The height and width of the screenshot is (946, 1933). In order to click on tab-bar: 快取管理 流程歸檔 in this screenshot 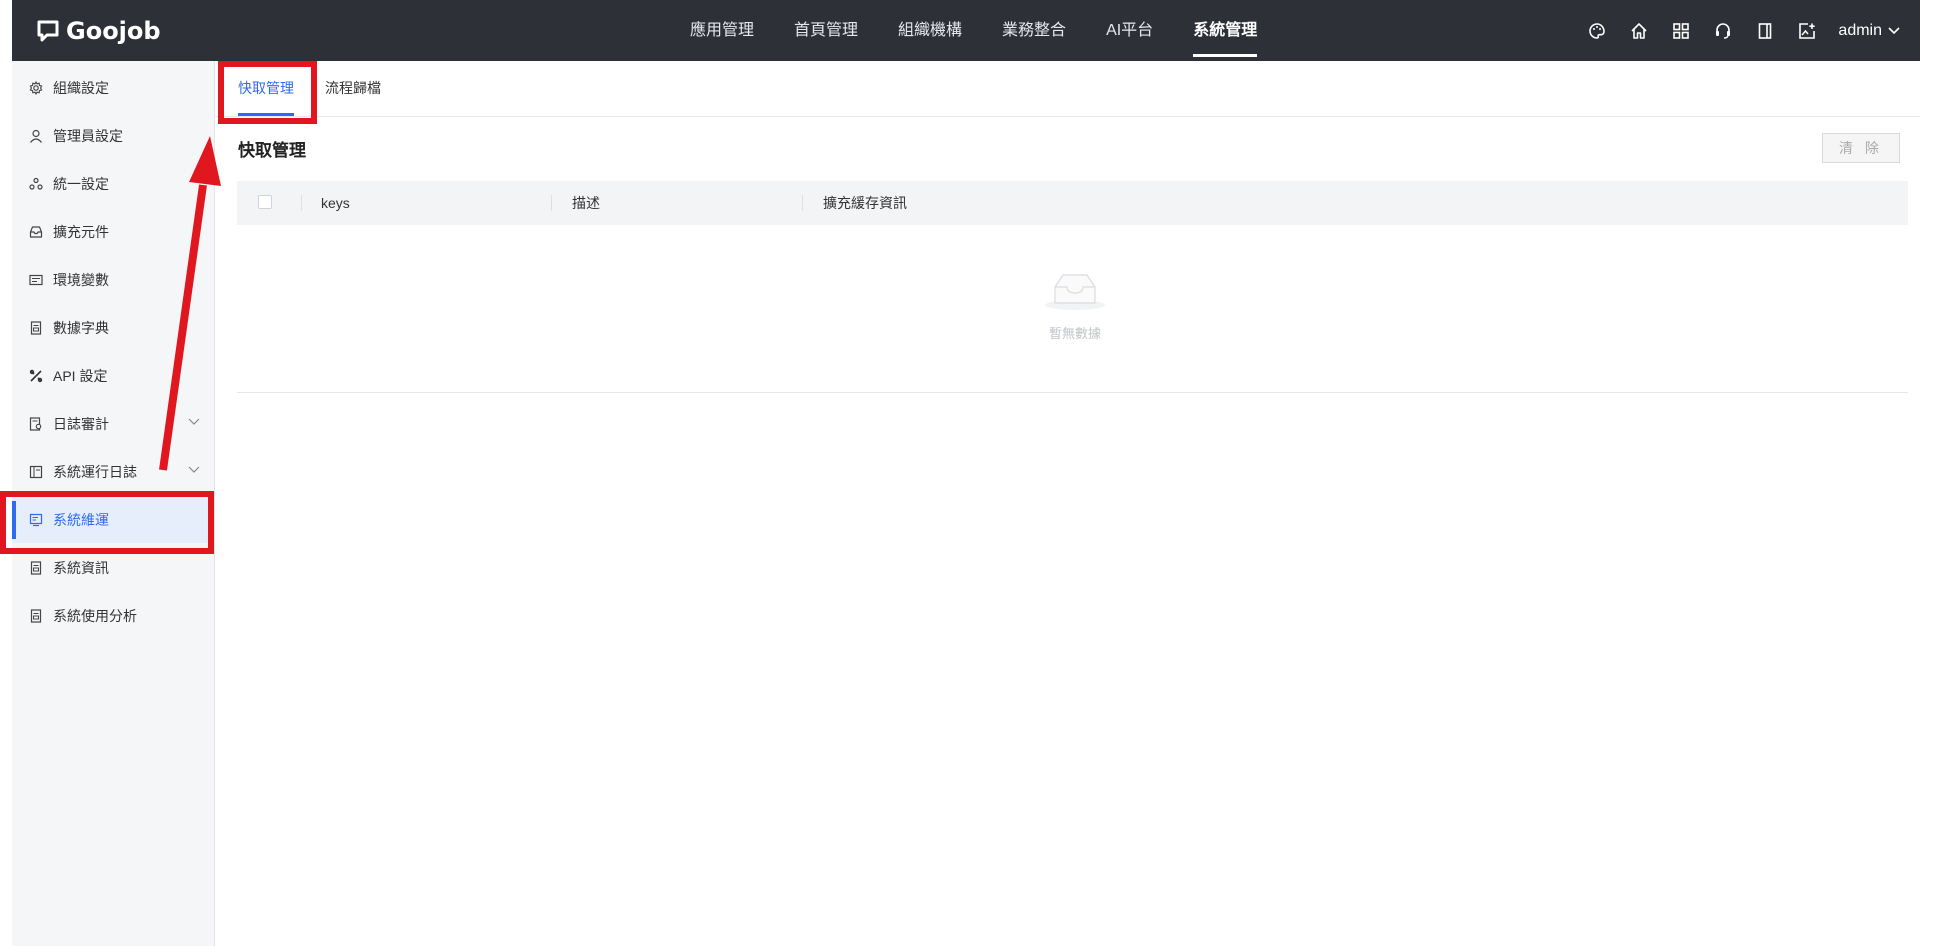, I will do `click(1067, 89)`.